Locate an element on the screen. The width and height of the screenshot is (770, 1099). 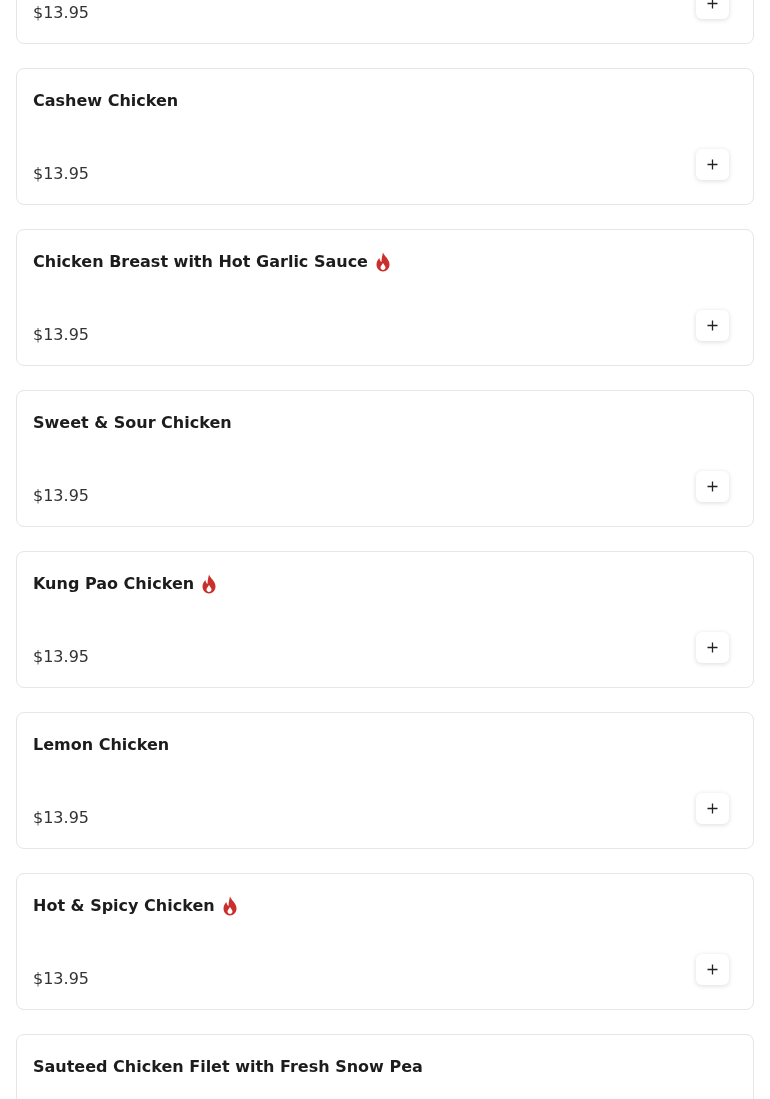
item-name: Kung Pao Chicken is located at coordinates (114, 584).